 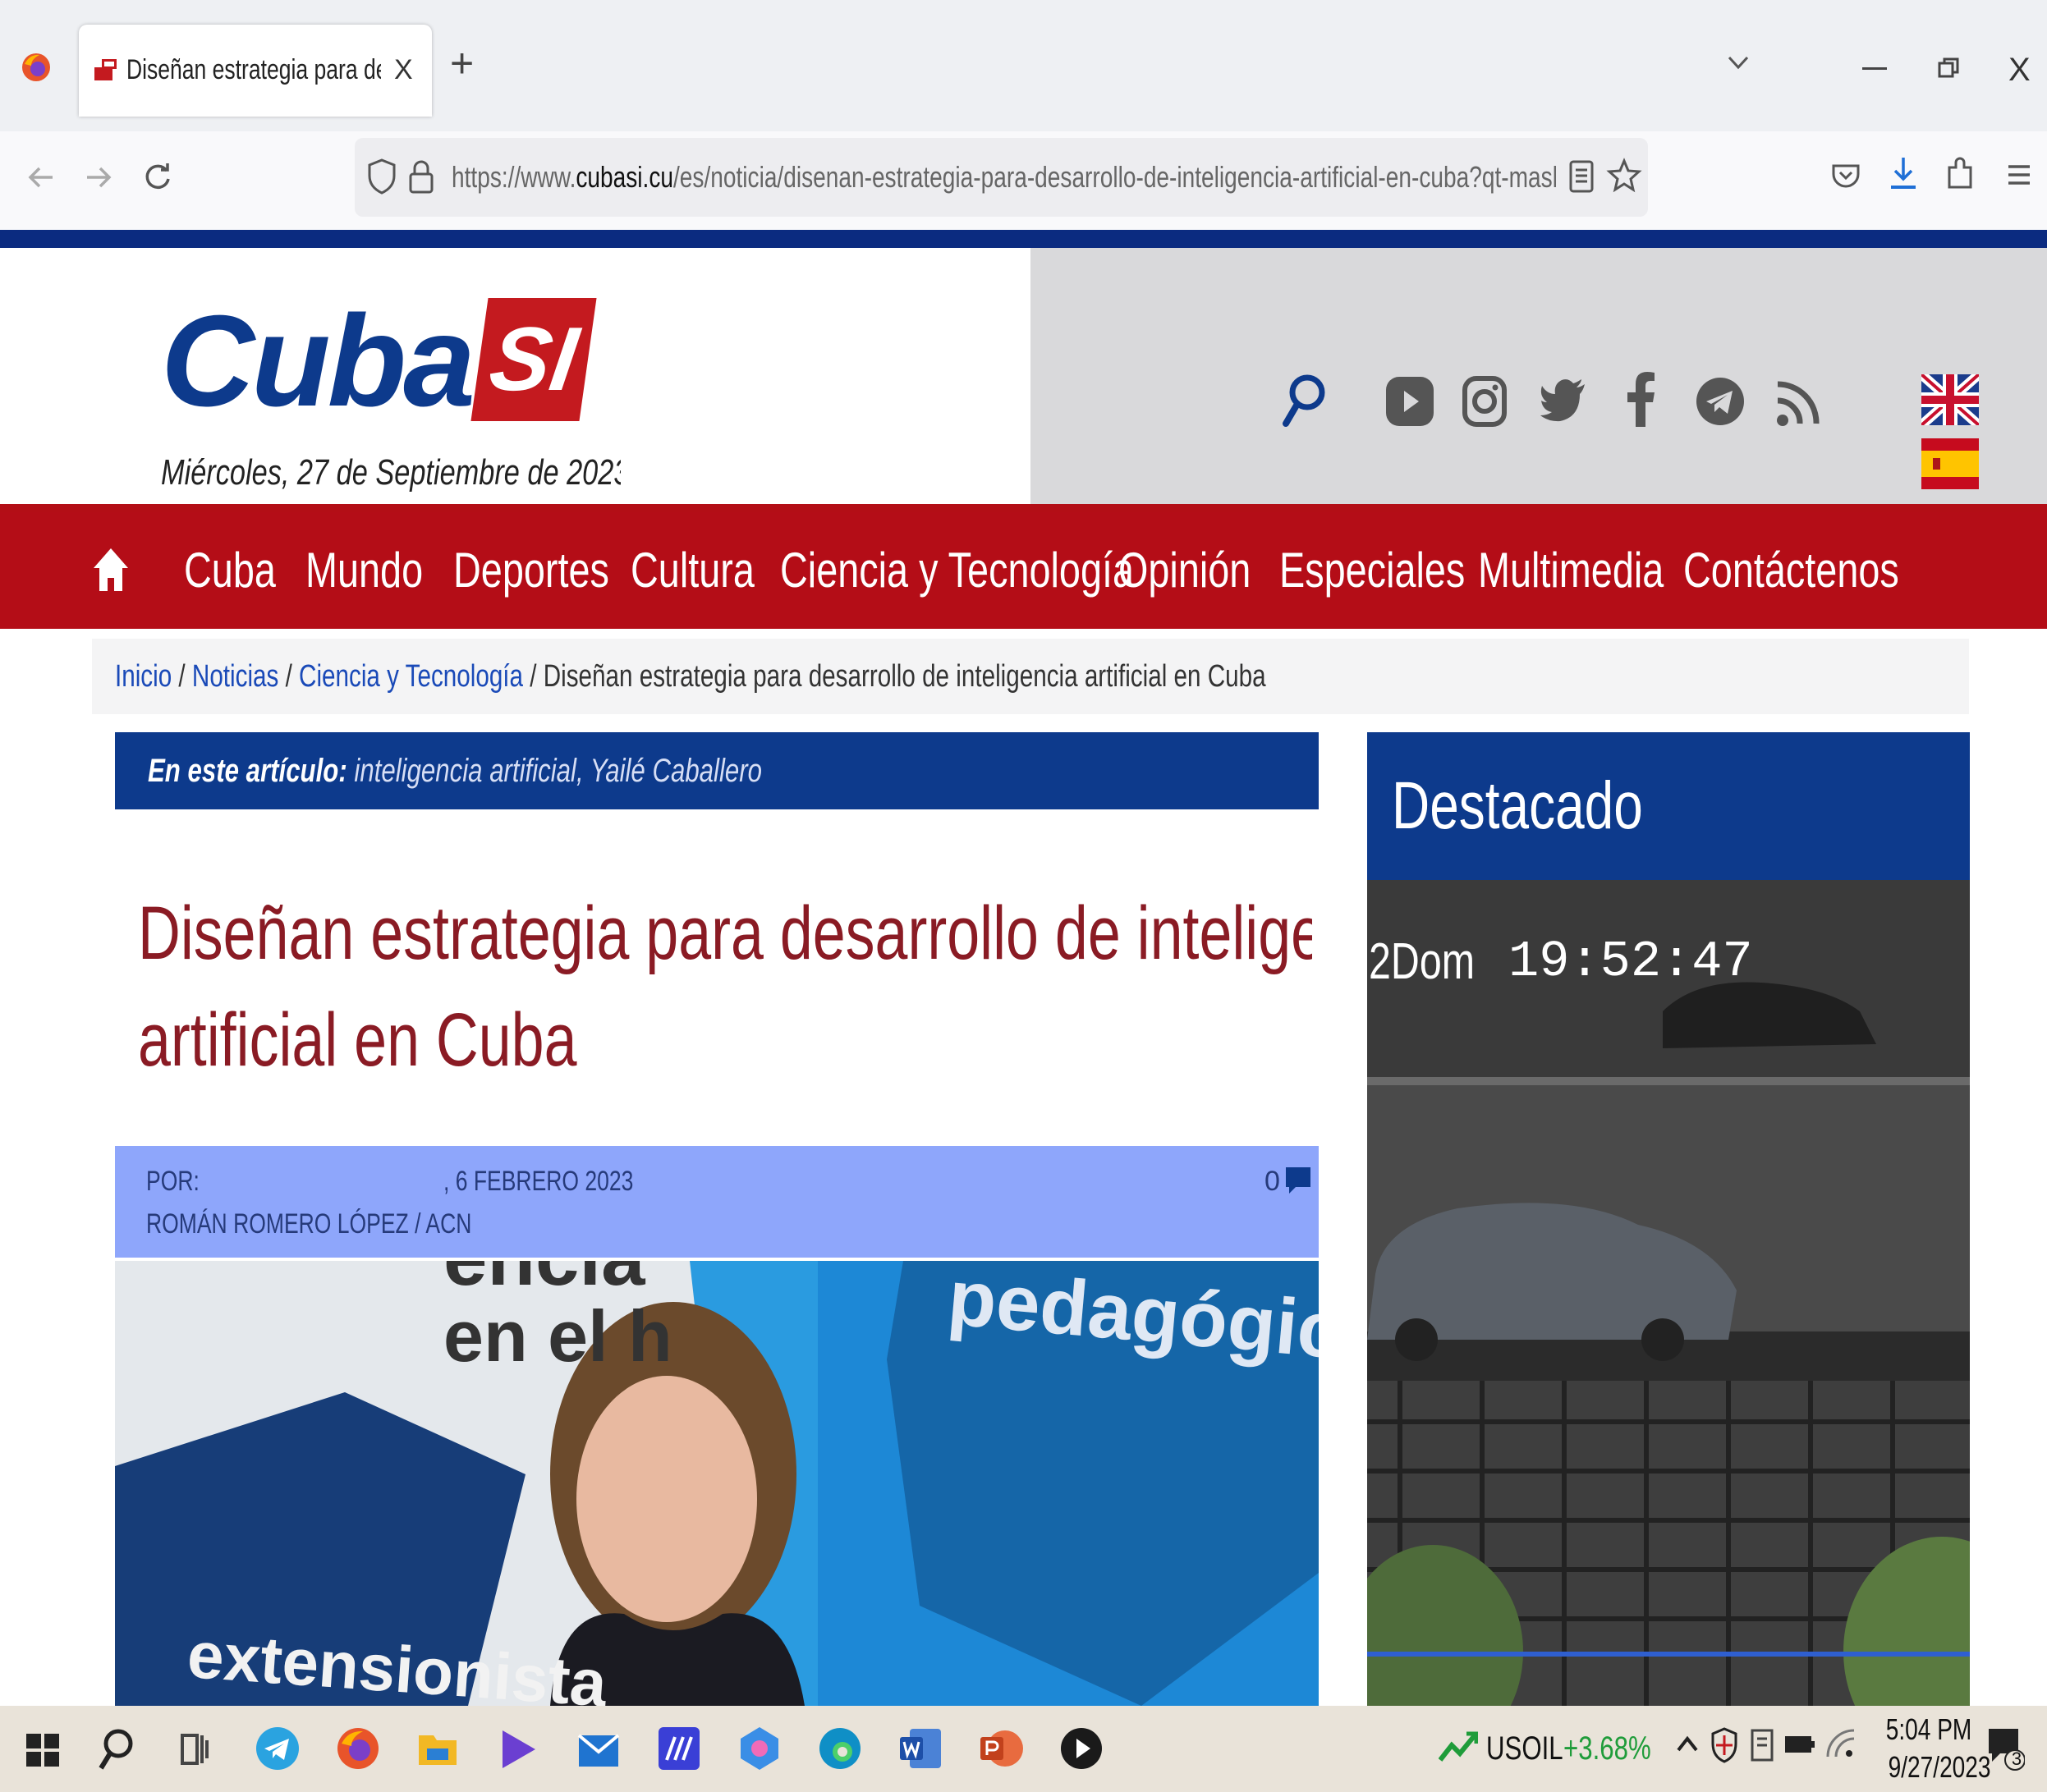 I want to click on home-icon, so click(x=111, y=569).